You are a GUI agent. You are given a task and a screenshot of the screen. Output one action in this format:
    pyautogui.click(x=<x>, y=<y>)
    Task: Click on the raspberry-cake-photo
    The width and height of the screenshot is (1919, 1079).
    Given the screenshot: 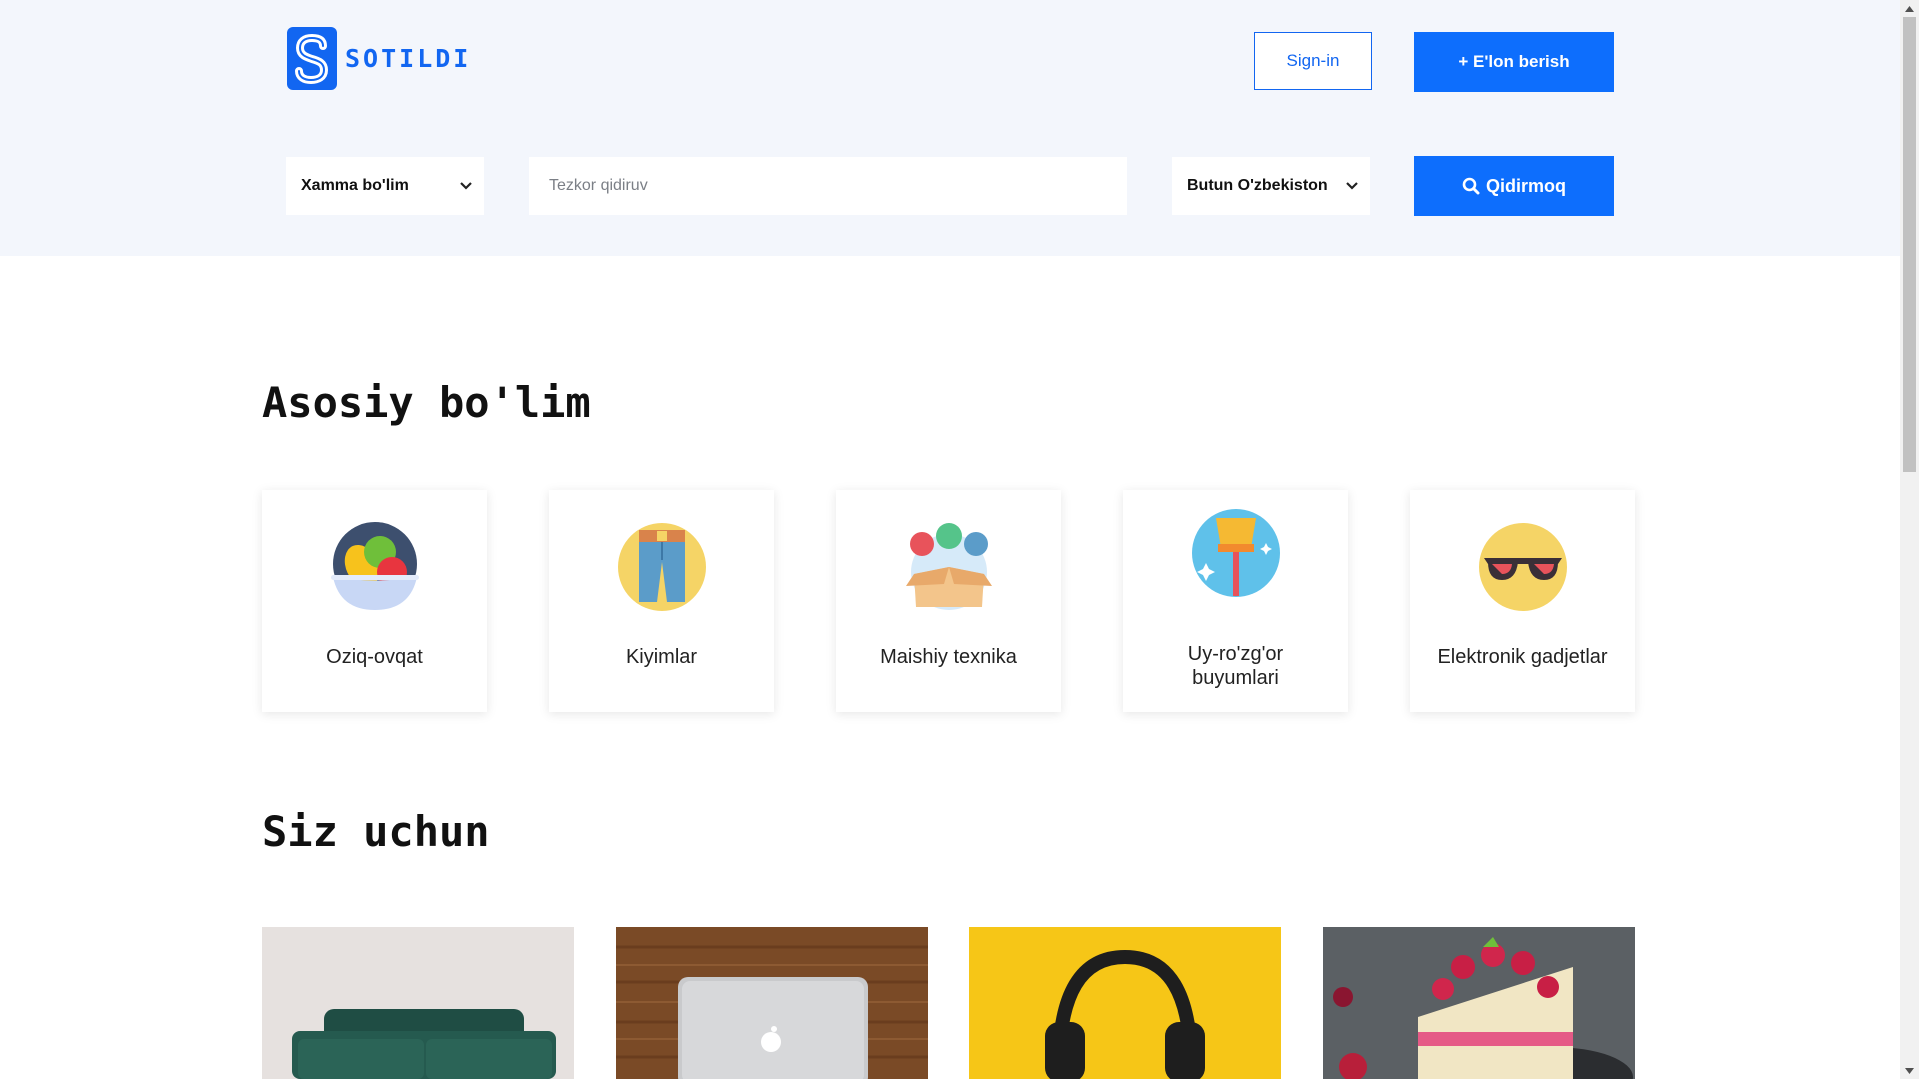 What is the action you would take?
    pyautogui.click(x=1479, y=1003)
    